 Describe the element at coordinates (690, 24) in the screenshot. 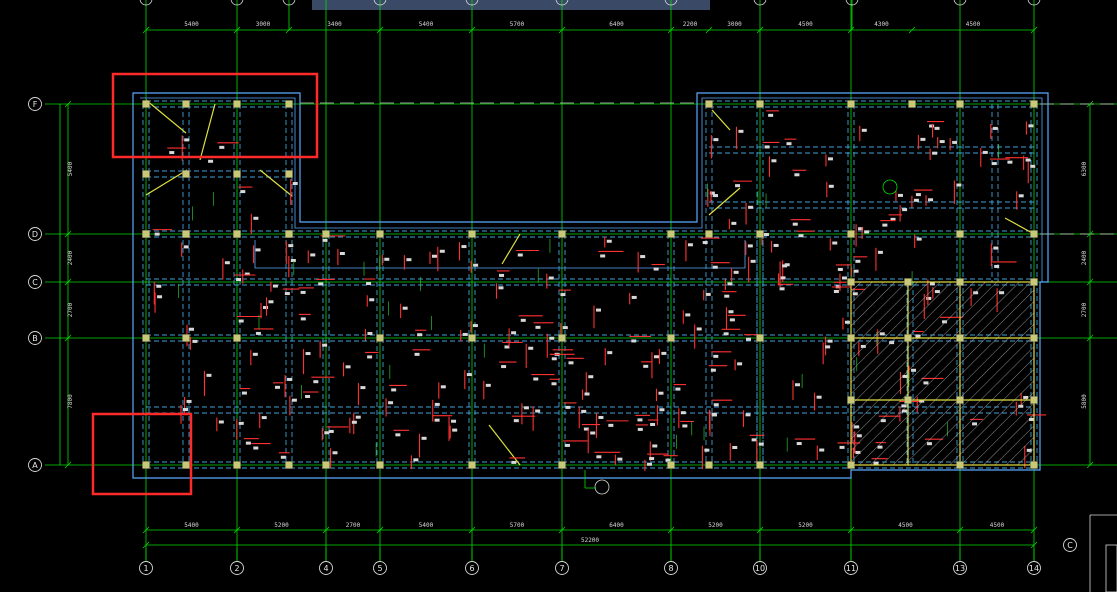

I see `dim-text-top: 2200` at that location.